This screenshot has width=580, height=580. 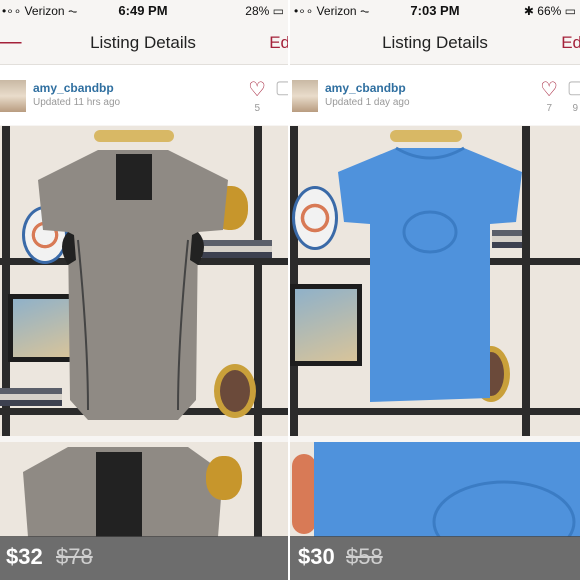 I want to click on battery-indicator: ✱ 66% ▭, so click(x=549, y=11).